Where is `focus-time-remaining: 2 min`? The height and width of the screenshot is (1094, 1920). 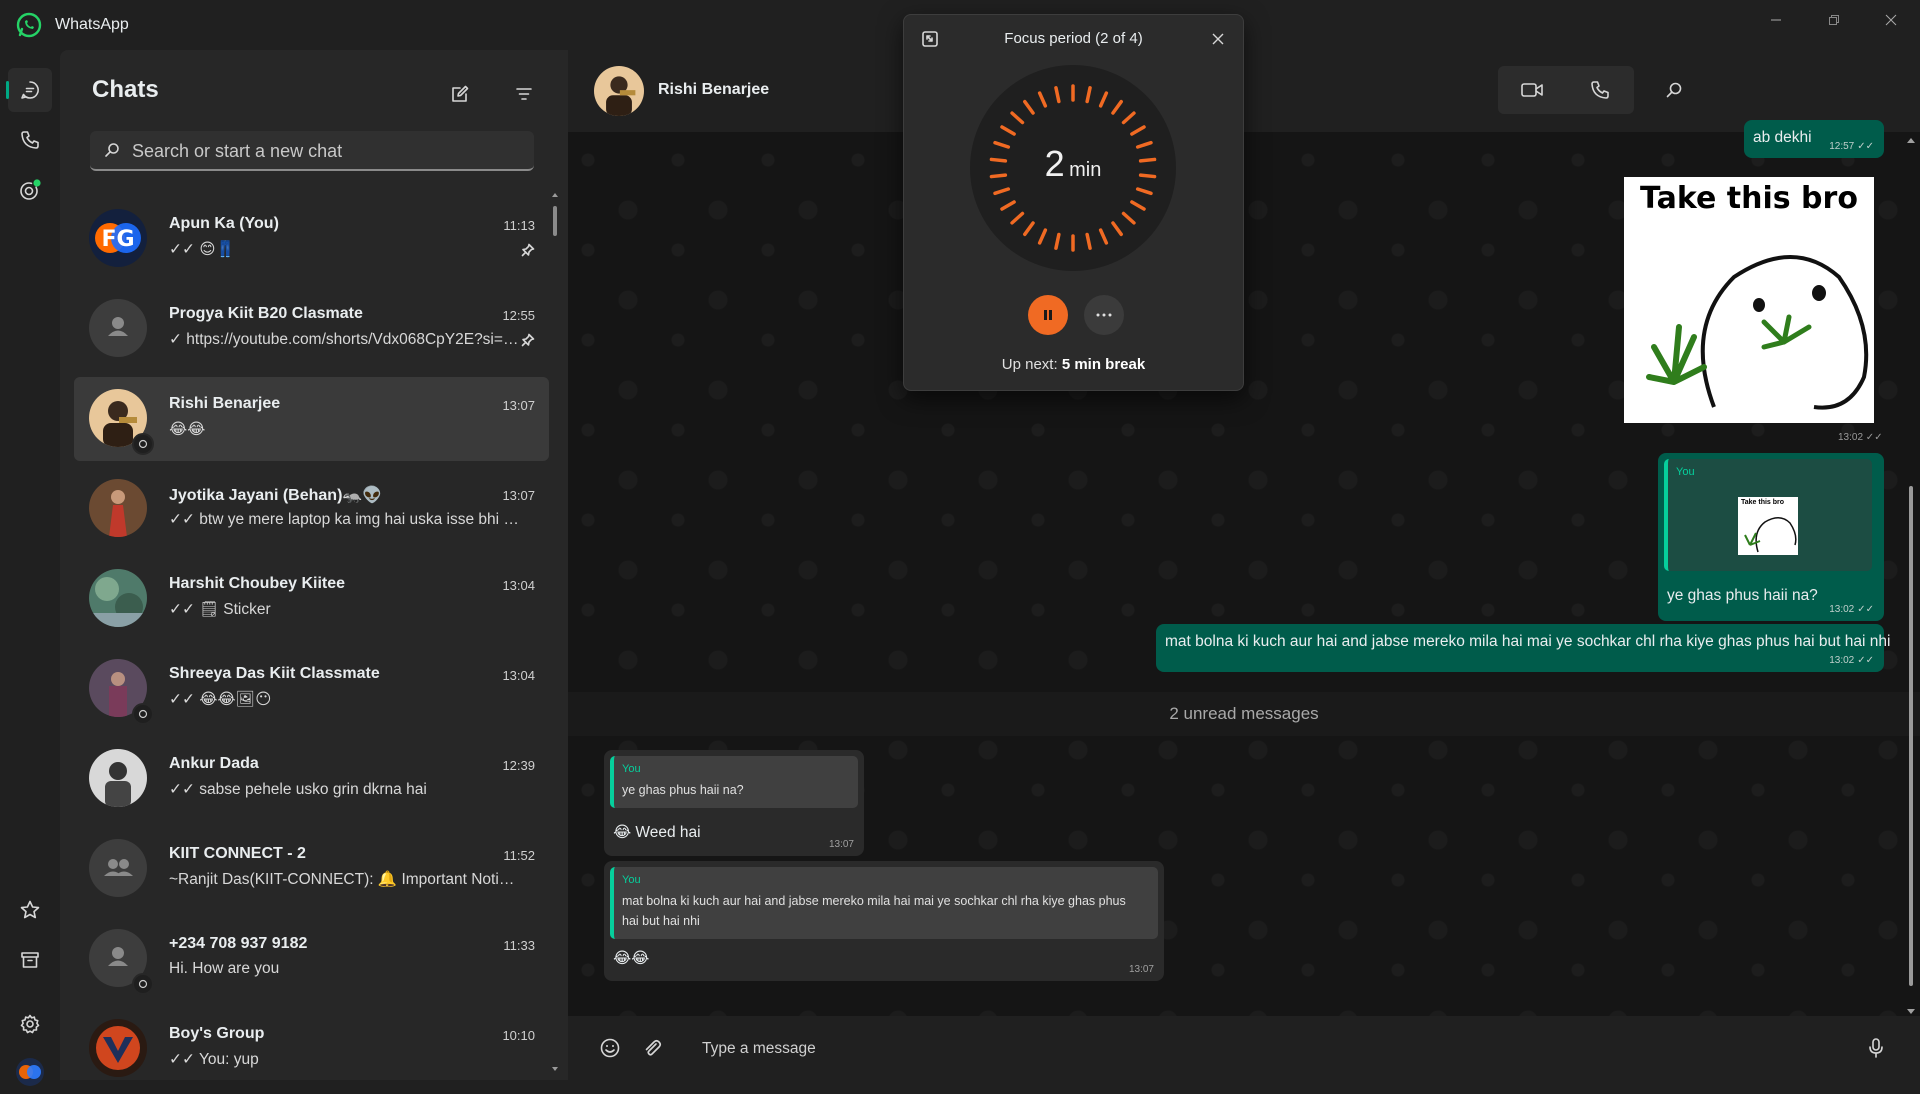 focus-time-remaining: 2 min is located at coordinates (1073, 164).